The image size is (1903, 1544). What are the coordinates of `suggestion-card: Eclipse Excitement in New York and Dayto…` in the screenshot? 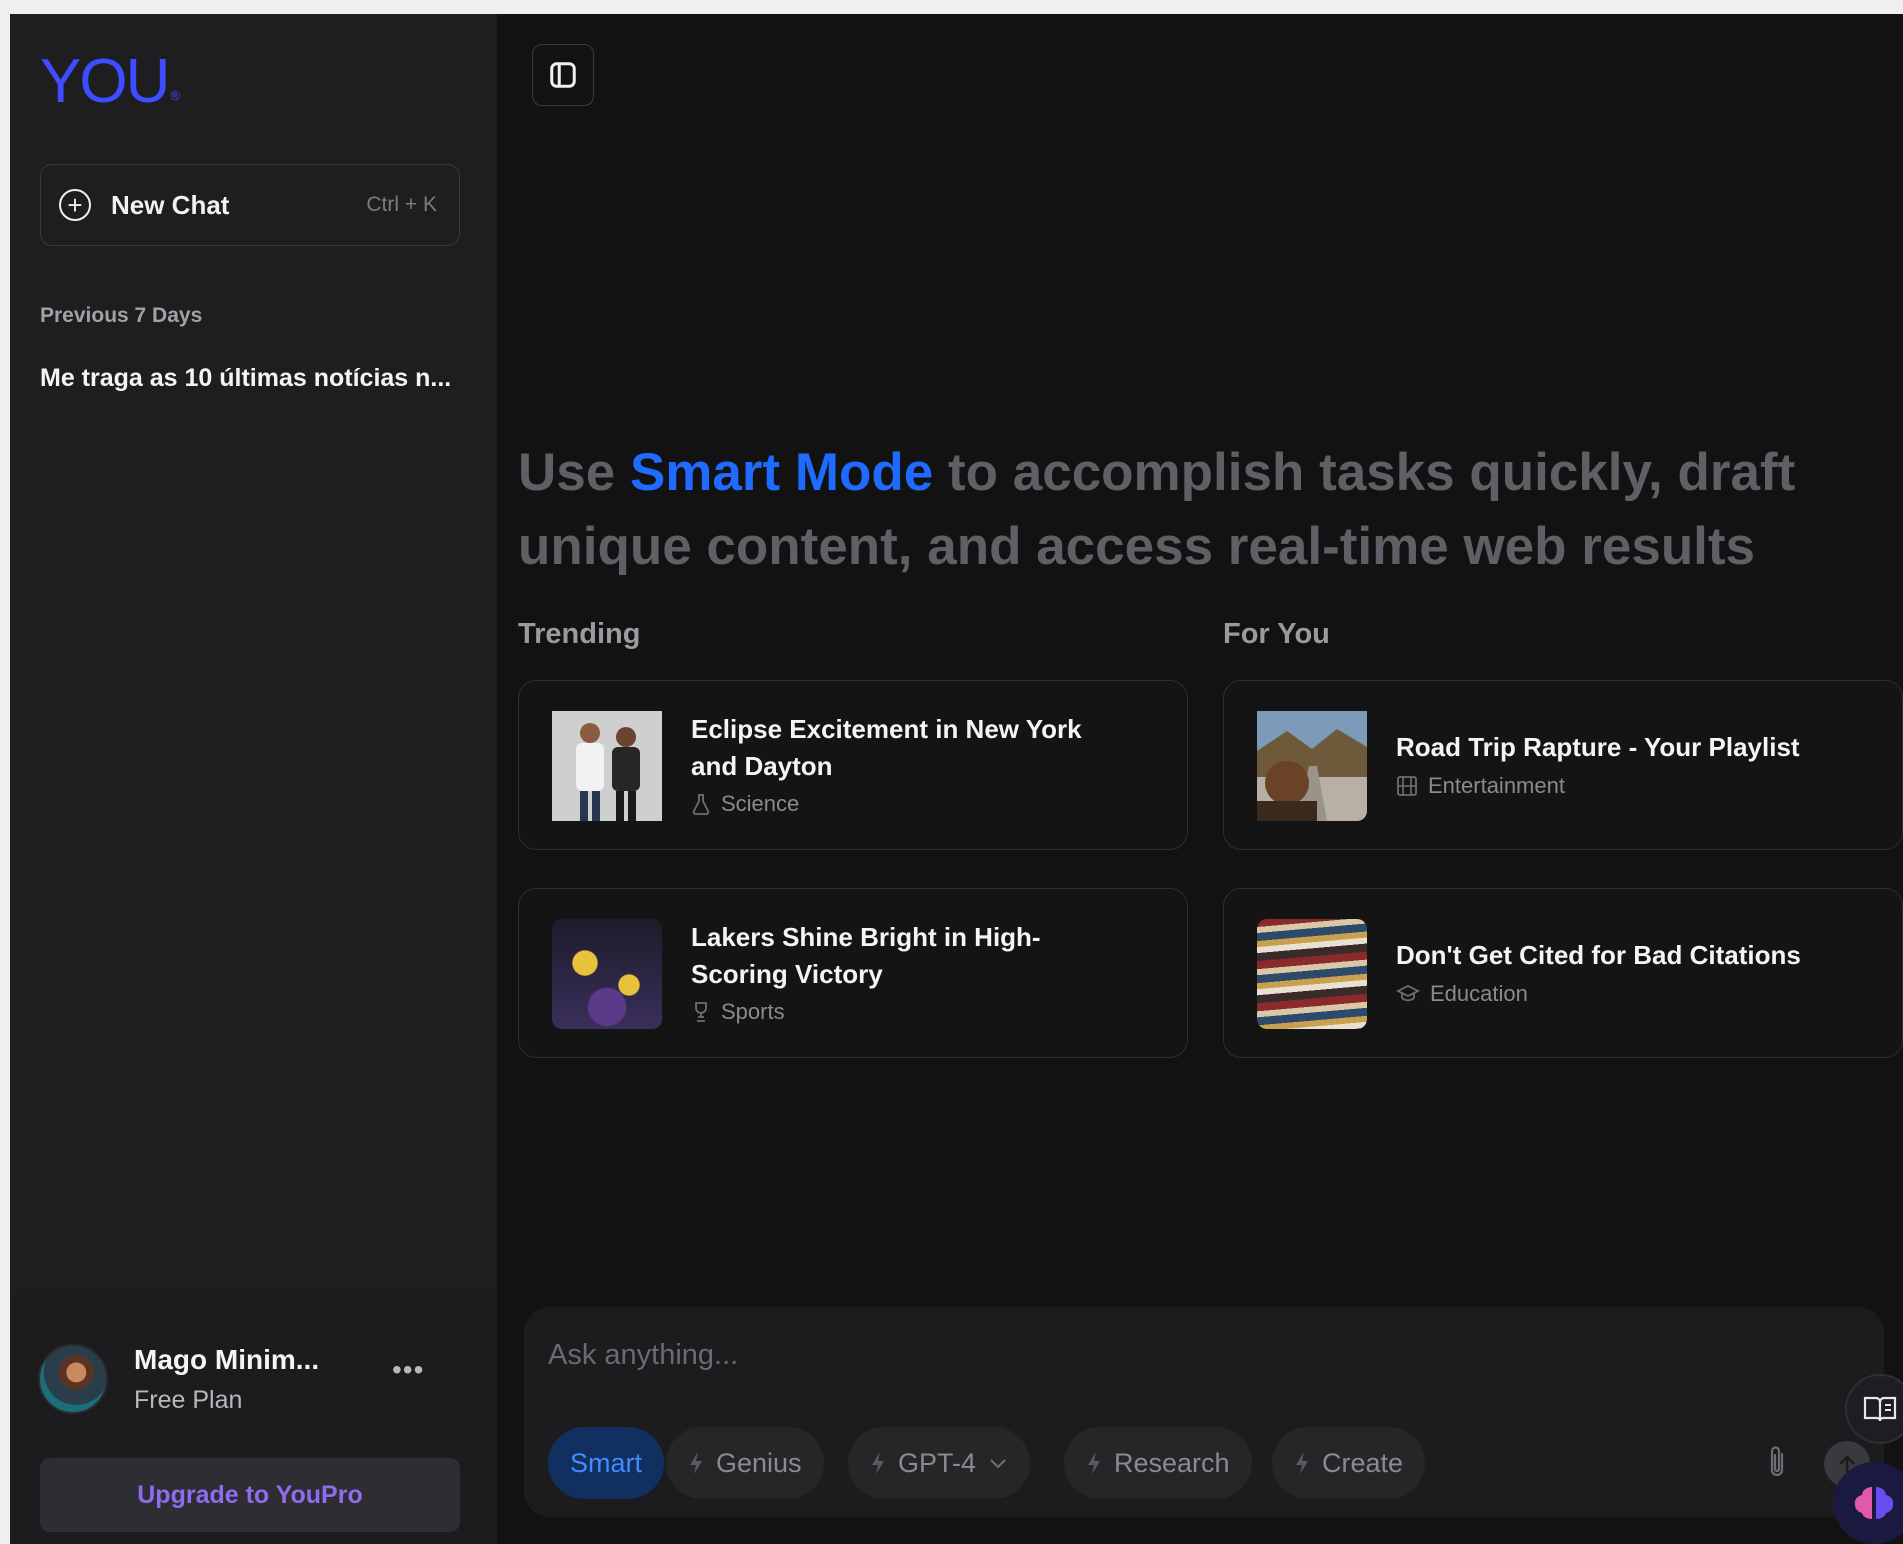 It's located at (853, 765).